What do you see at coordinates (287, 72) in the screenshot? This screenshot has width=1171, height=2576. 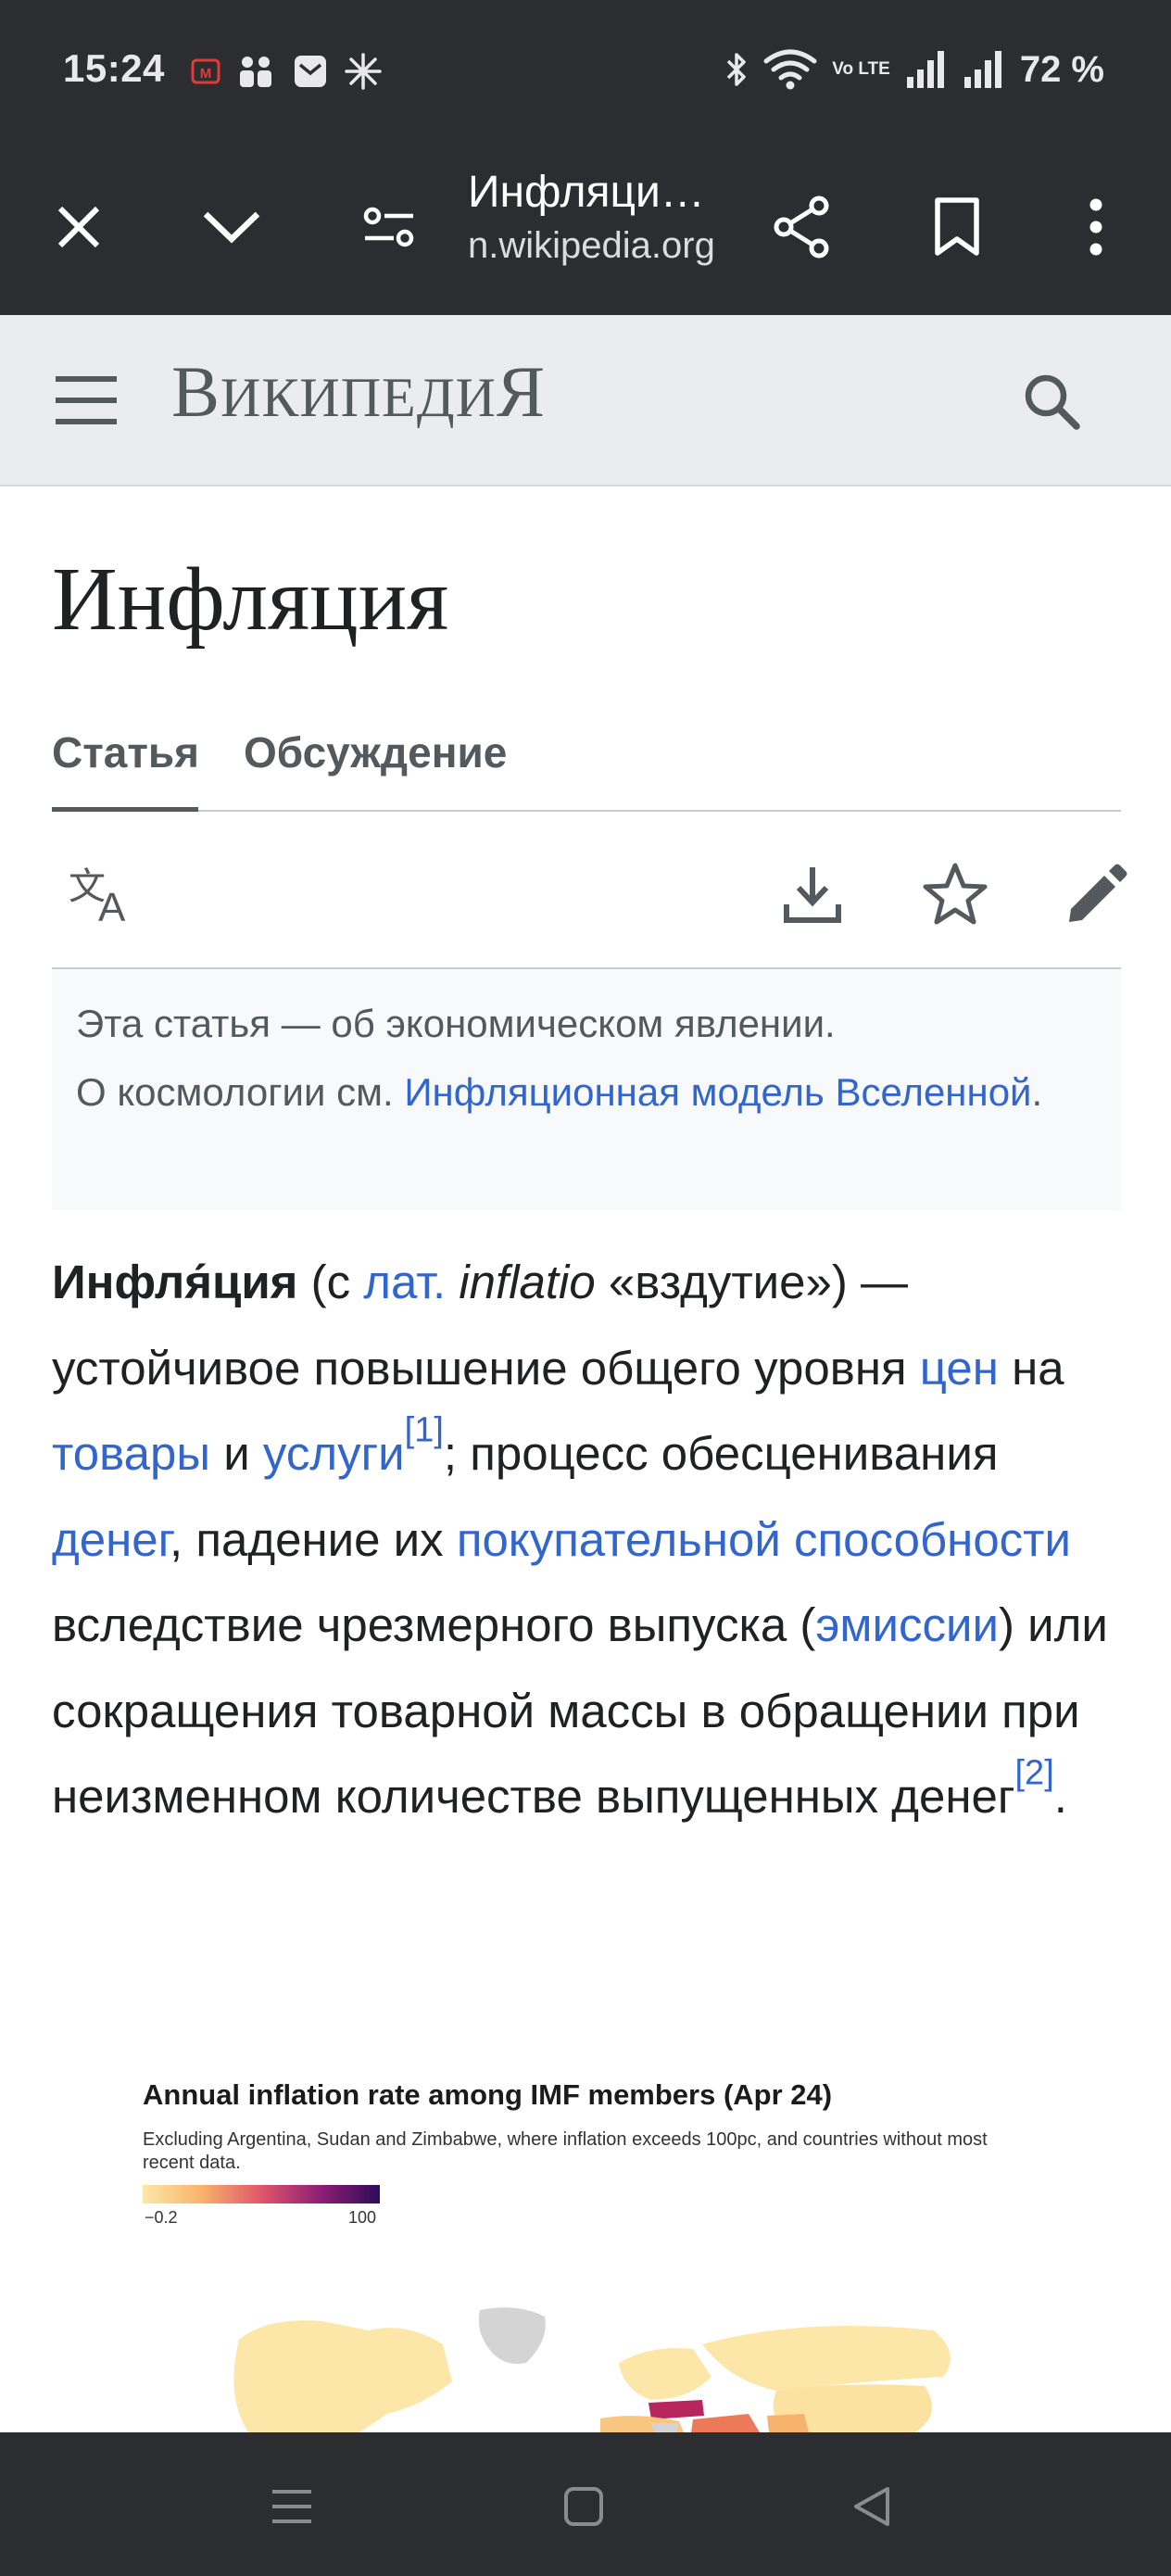 I see `status-notification-icons: M` at bounding box center [287, 72].